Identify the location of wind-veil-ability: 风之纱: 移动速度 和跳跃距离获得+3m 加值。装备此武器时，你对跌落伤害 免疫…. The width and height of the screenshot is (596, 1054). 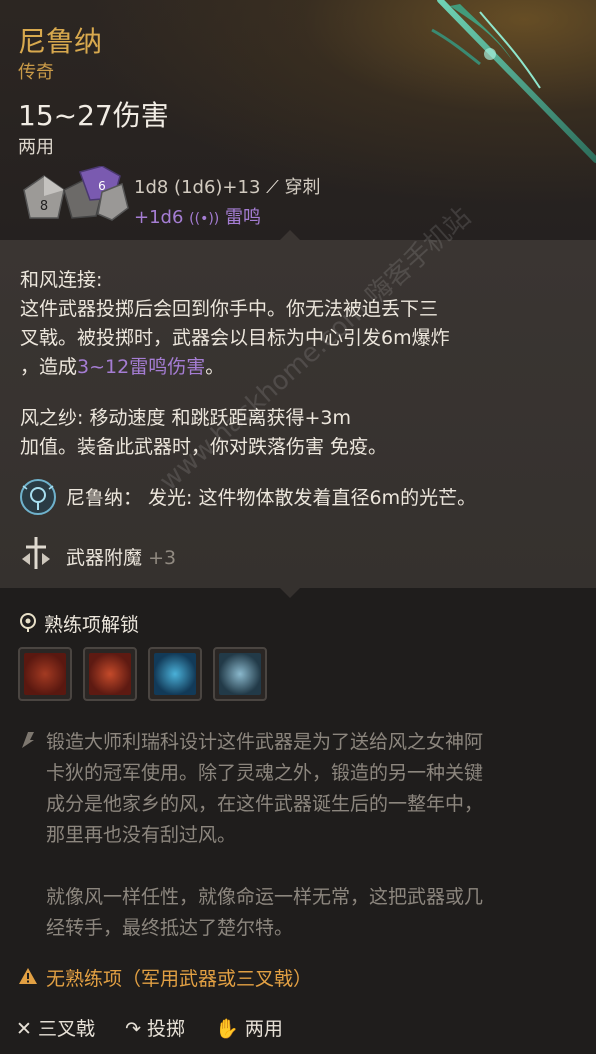
(285, 433).